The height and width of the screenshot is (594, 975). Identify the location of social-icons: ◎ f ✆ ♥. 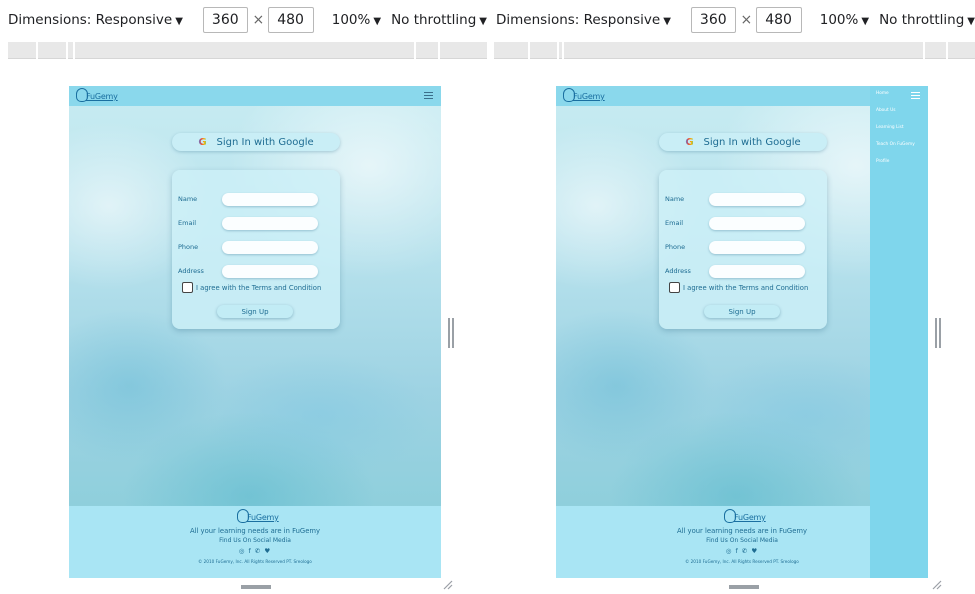
(255, 551).